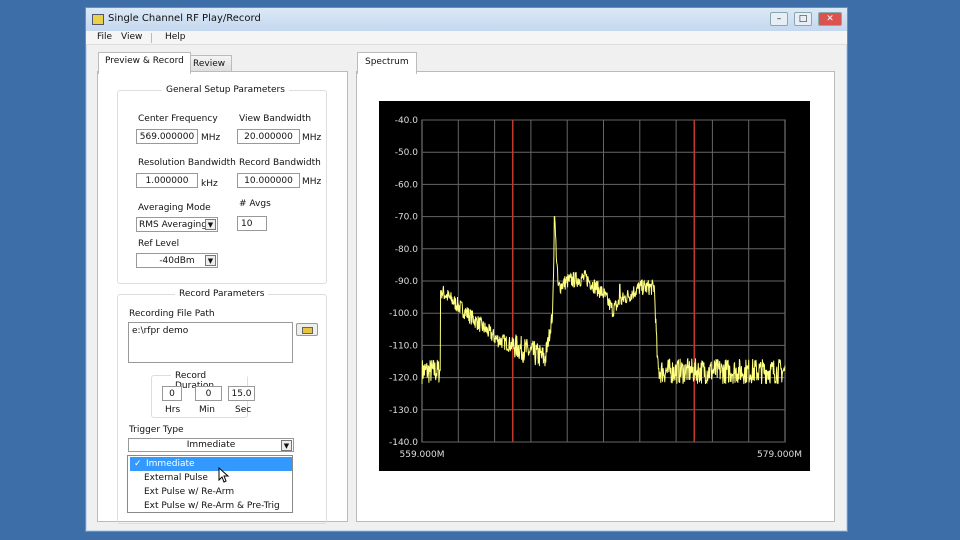  Describe the element at coordinates (172, 393) in the screenshot. I see `hrs-input: 0` at that location.